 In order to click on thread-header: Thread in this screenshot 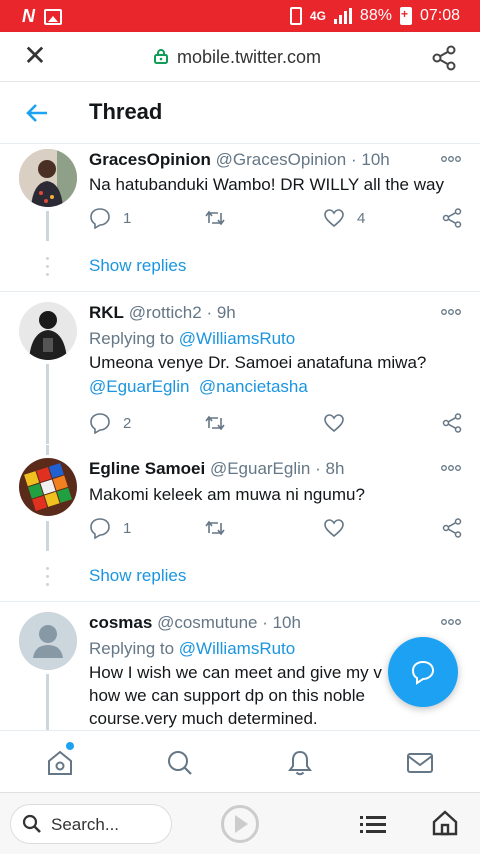, I will do `click(240, 113)`.